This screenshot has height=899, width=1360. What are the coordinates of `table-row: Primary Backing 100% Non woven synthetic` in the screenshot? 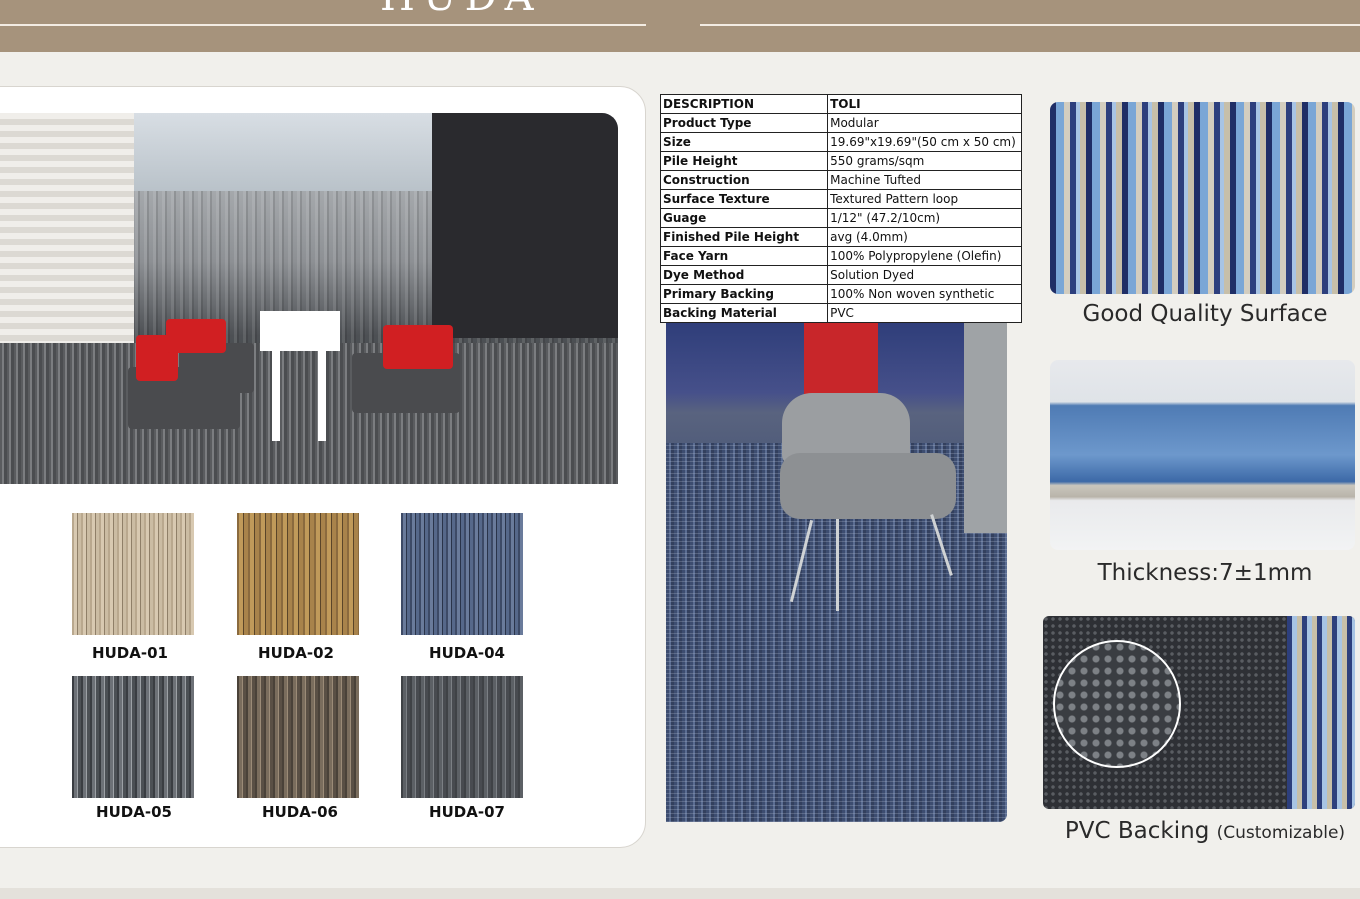 It's located at (840, 294).